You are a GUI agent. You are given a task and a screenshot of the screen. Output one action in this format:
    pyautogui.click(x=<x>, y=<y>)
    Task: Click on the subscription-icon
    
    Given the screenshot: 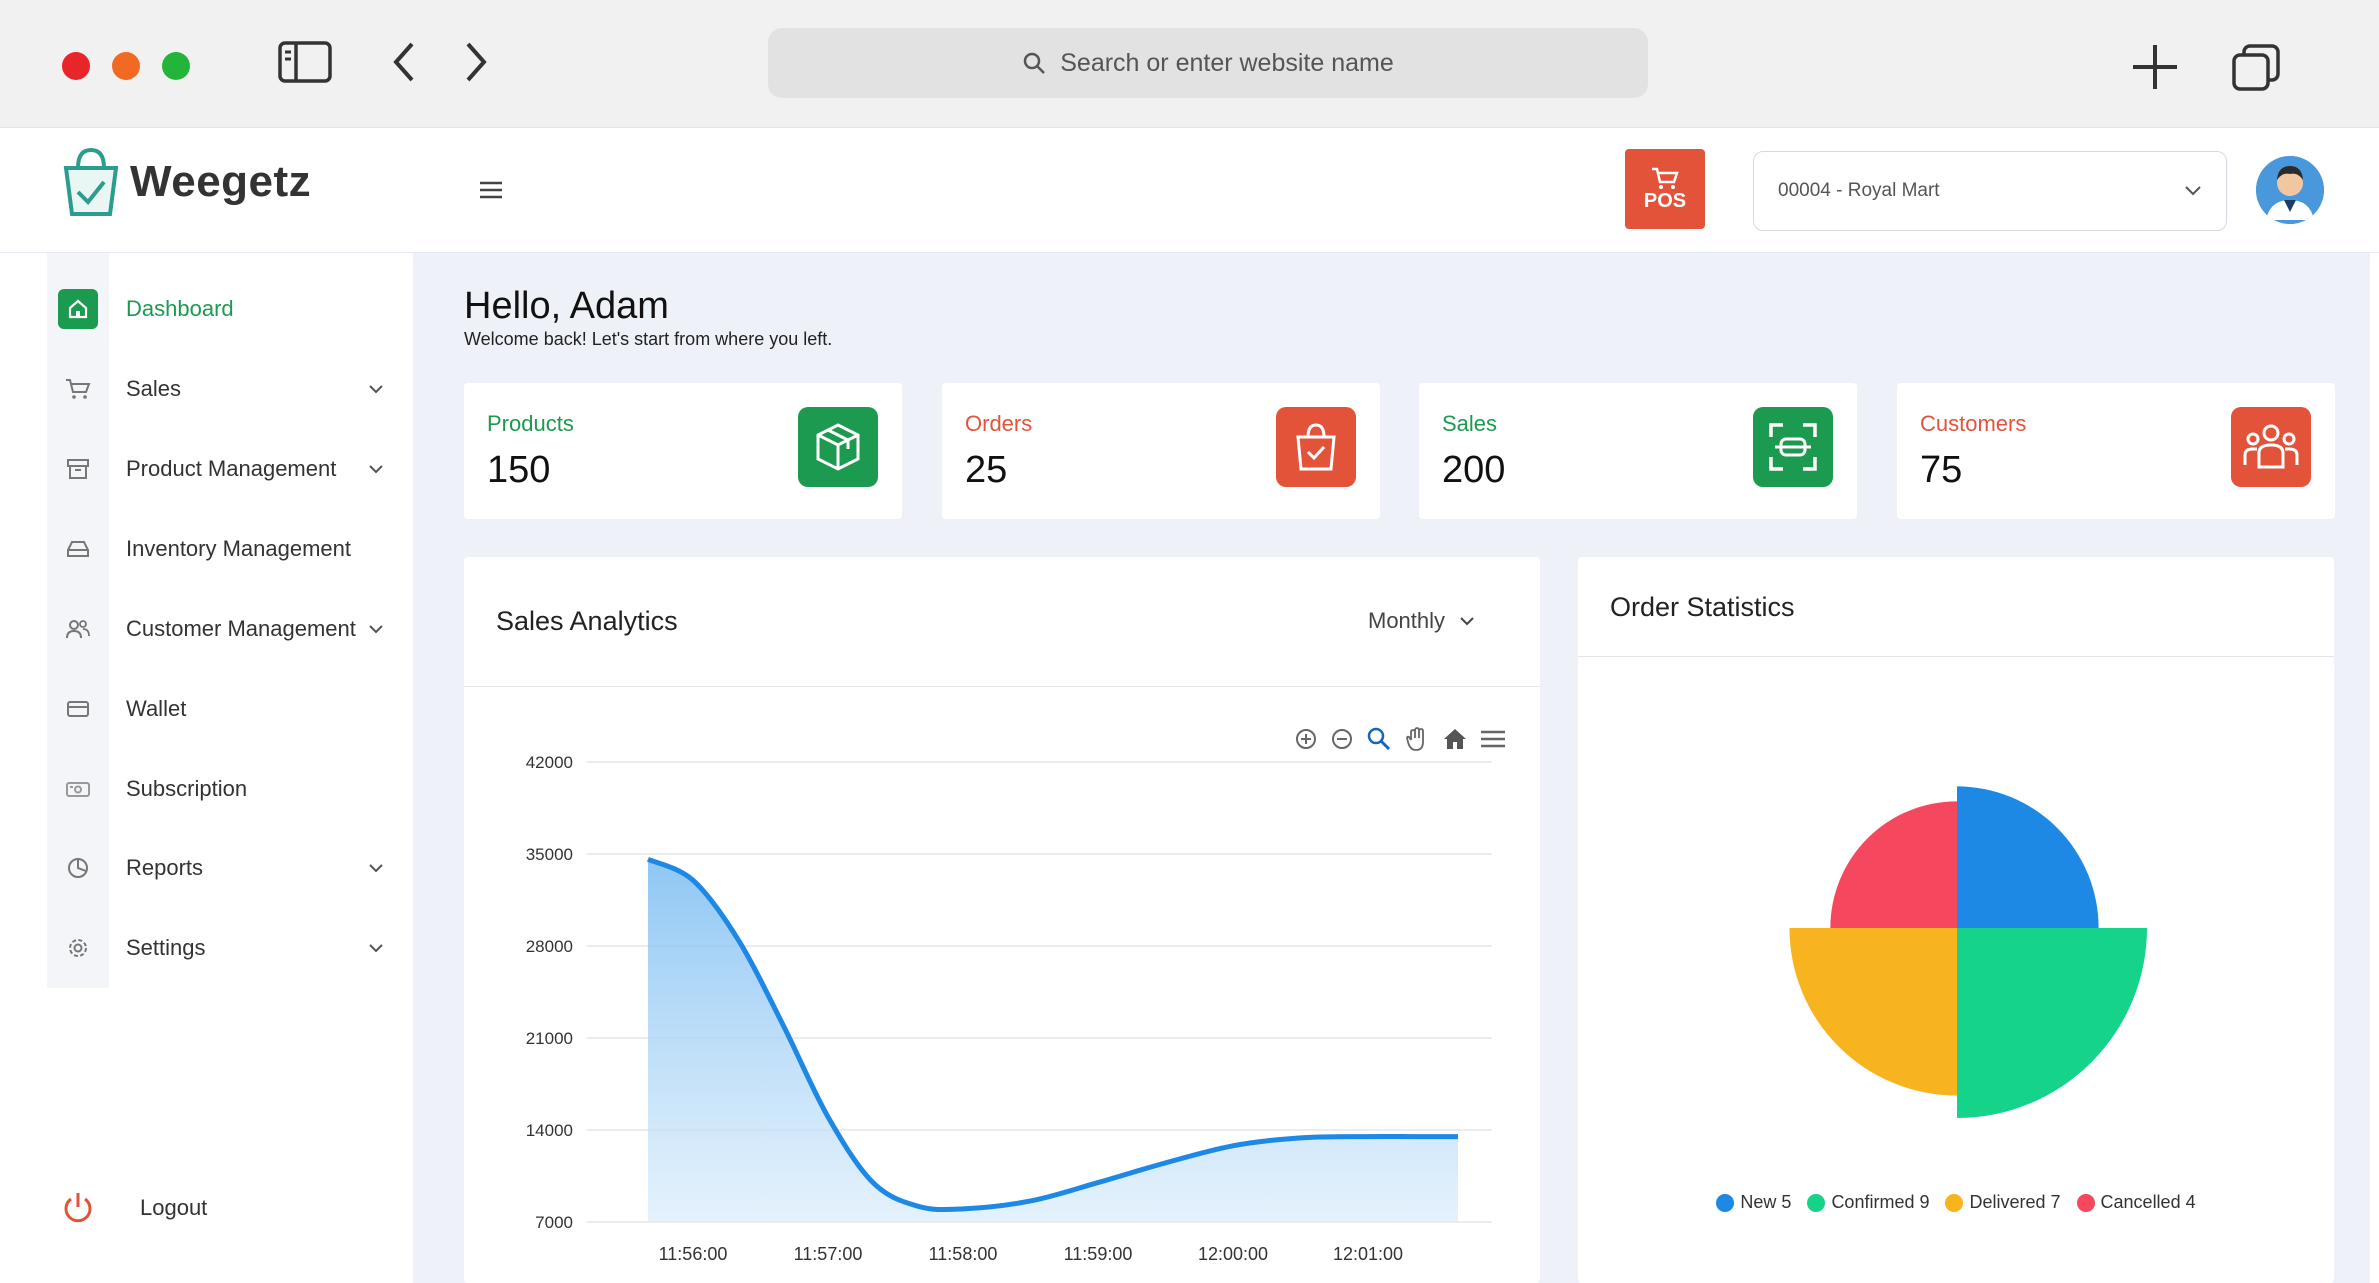 What is the action you would take?
    pyautogui.click(x=78, y=789)
    